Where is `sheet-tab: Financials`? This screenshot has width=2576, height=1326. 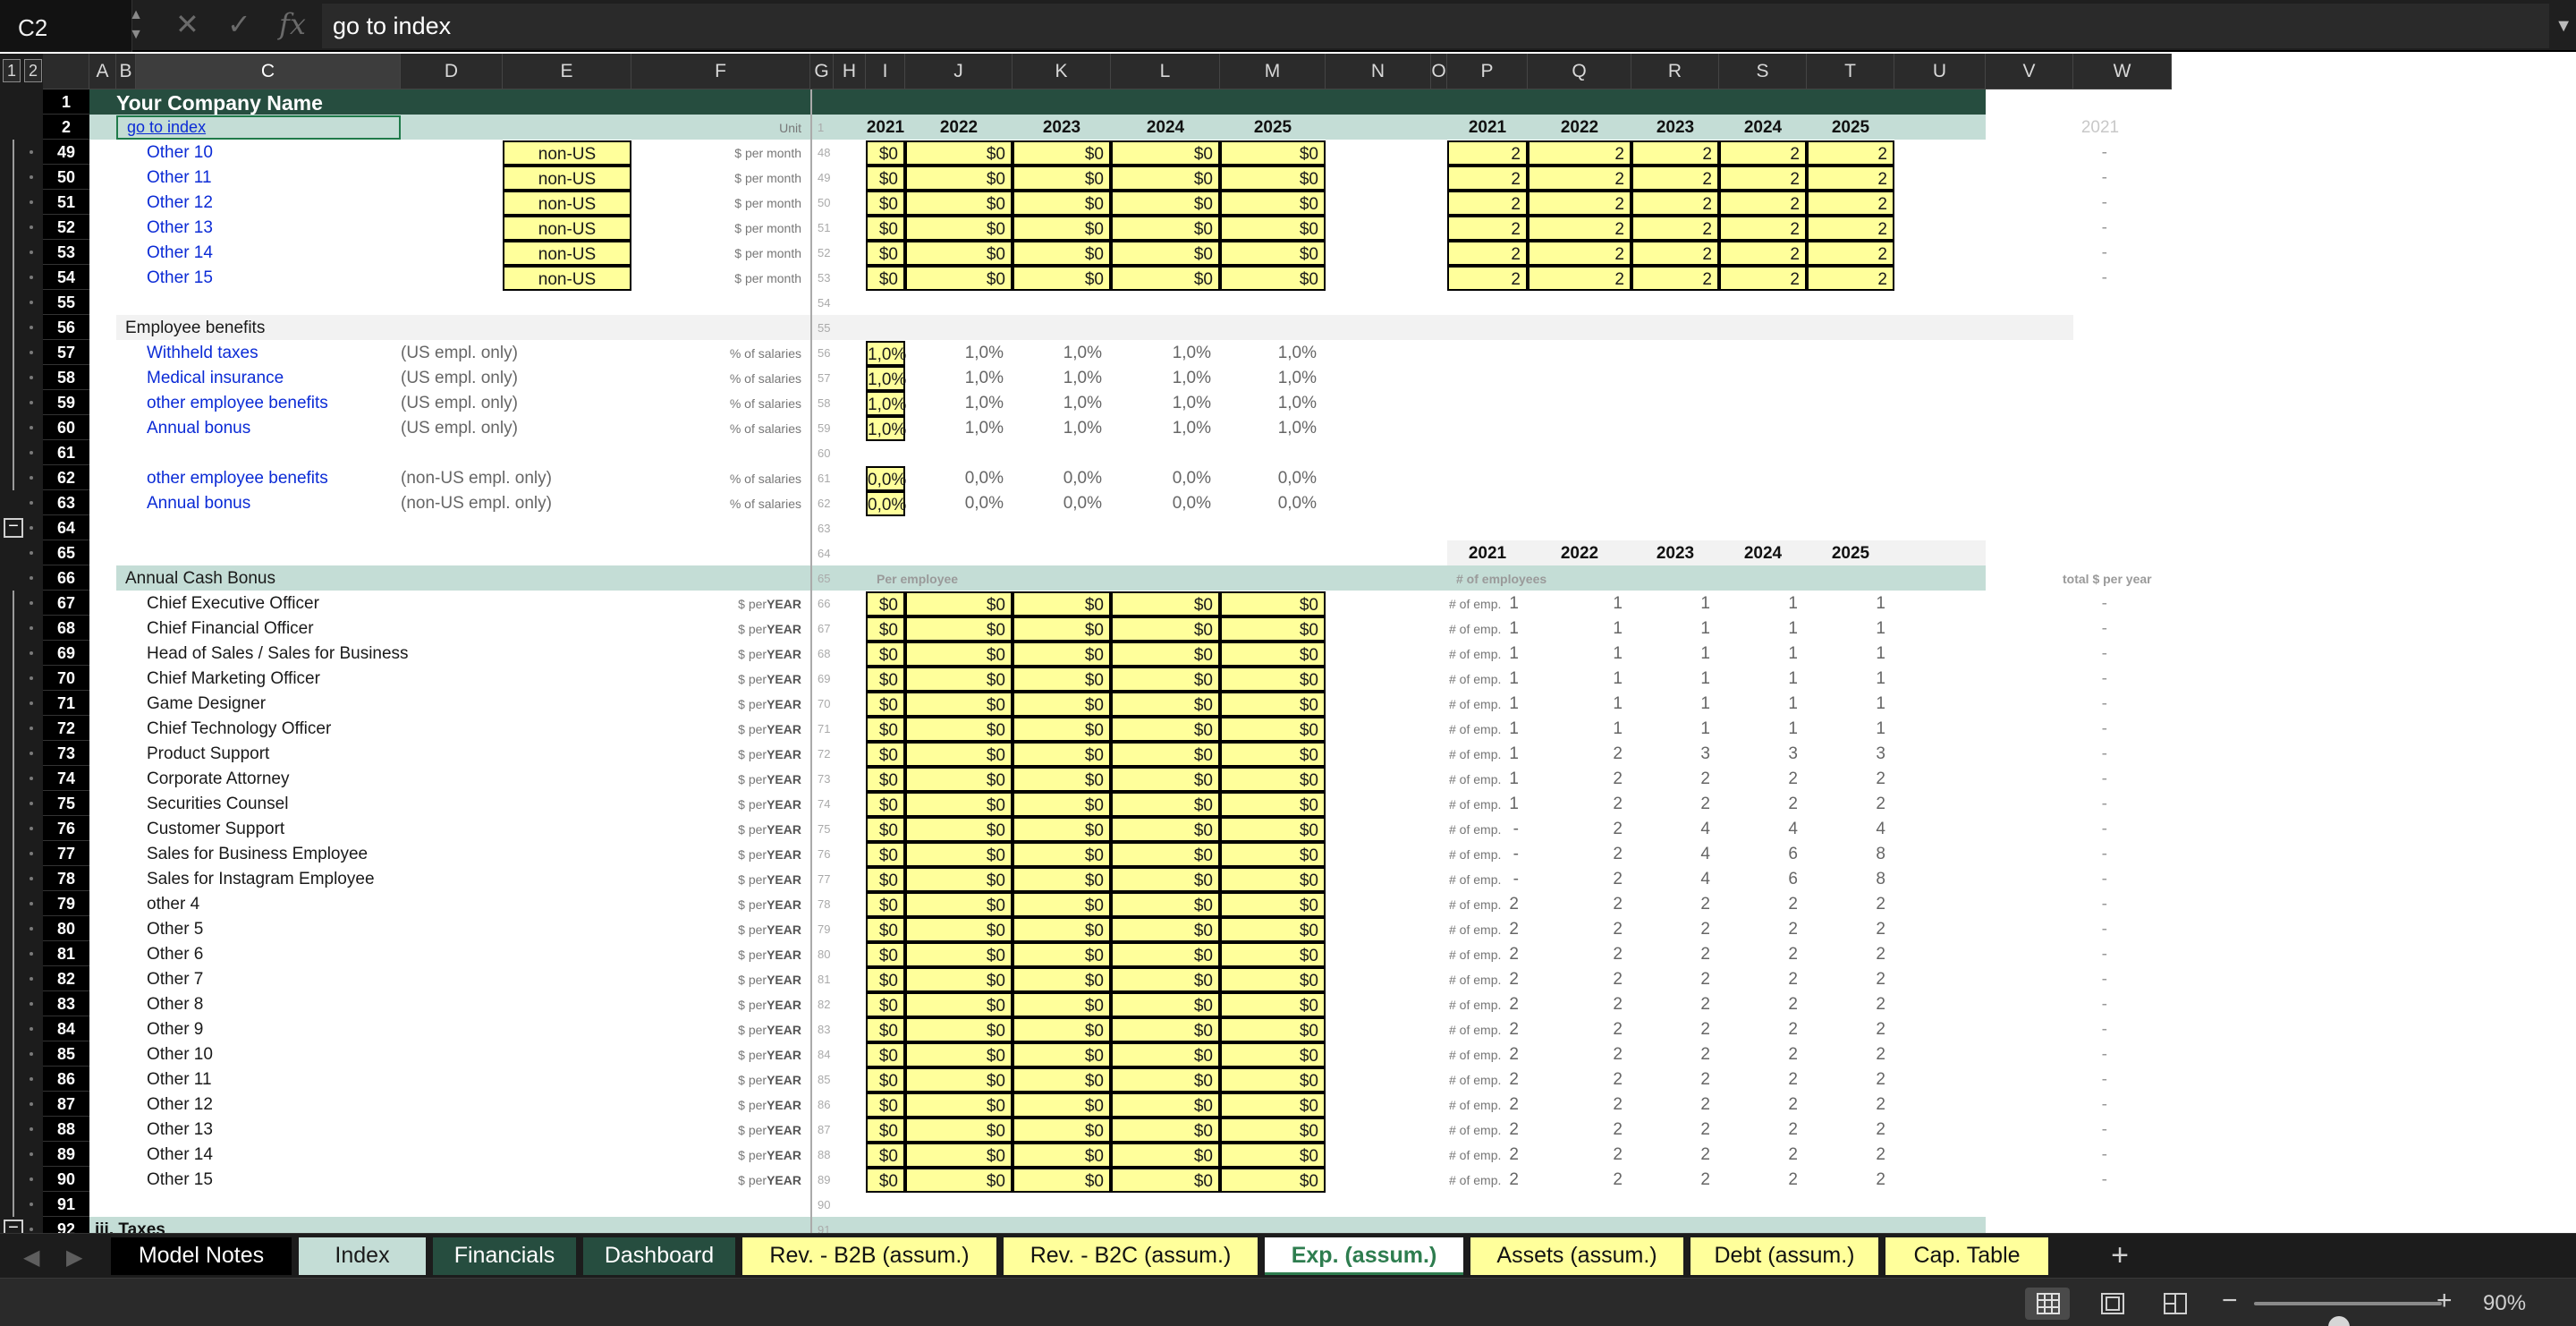 sheet-tab: Financials is located at coordinates (504, 1256).